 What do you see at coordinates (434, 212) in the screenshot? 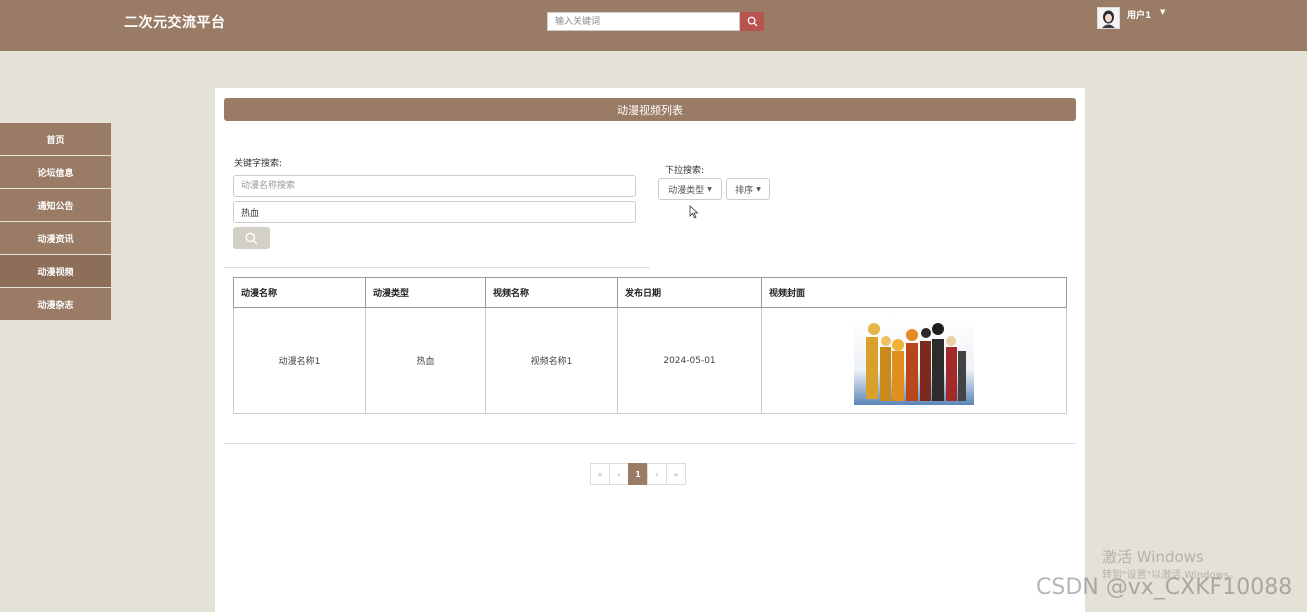
I see `anime-type-search-input` at bounding box center [434, 212].